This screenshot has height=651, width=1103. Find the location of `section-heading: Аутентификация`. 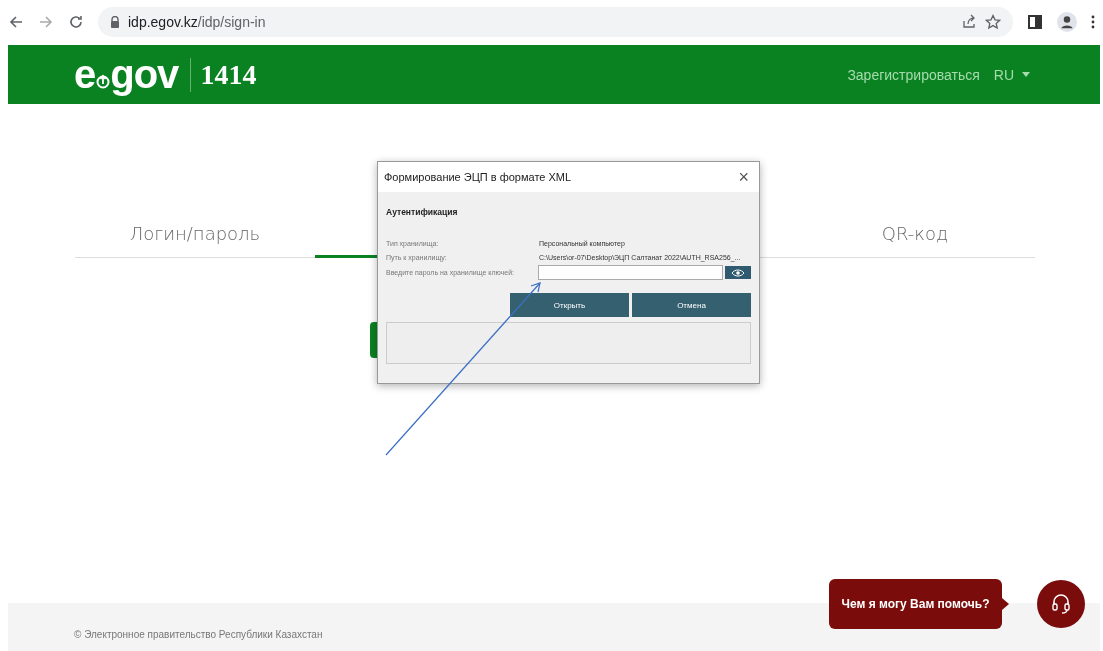

section-heading: Аутентификация is located at coordinates (422, 212).